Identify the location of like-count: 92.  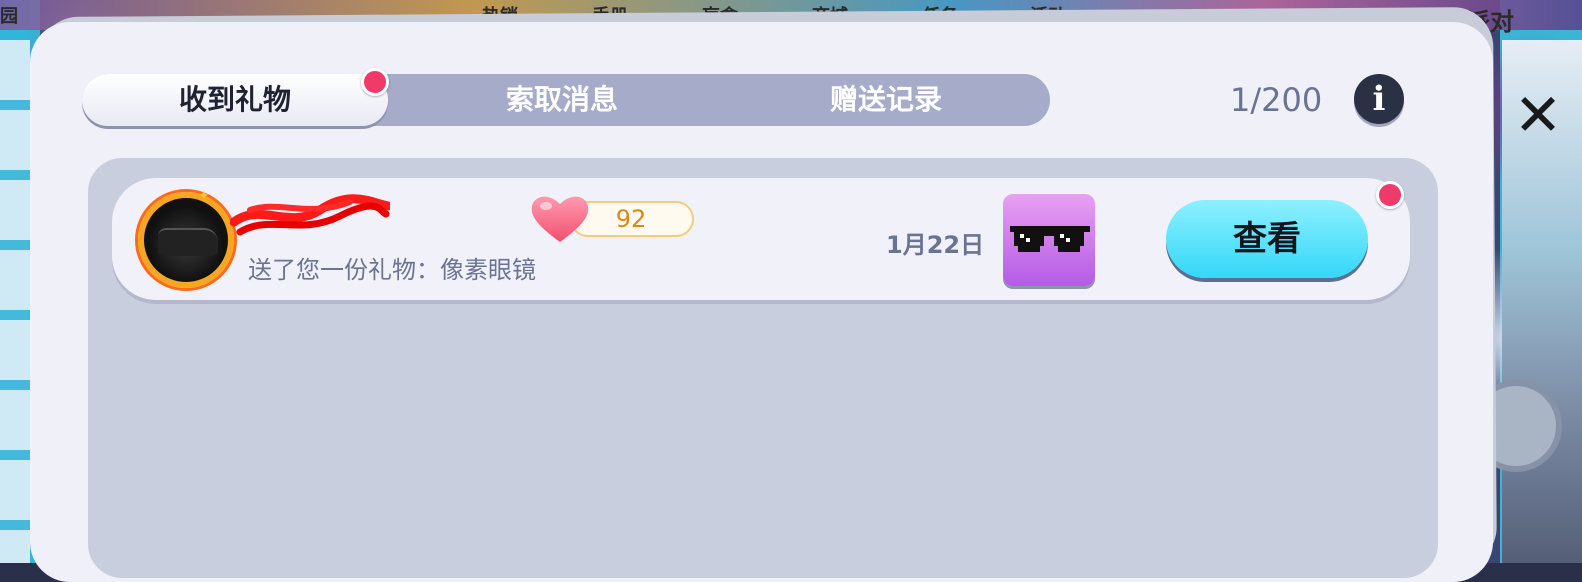
(631, 219).